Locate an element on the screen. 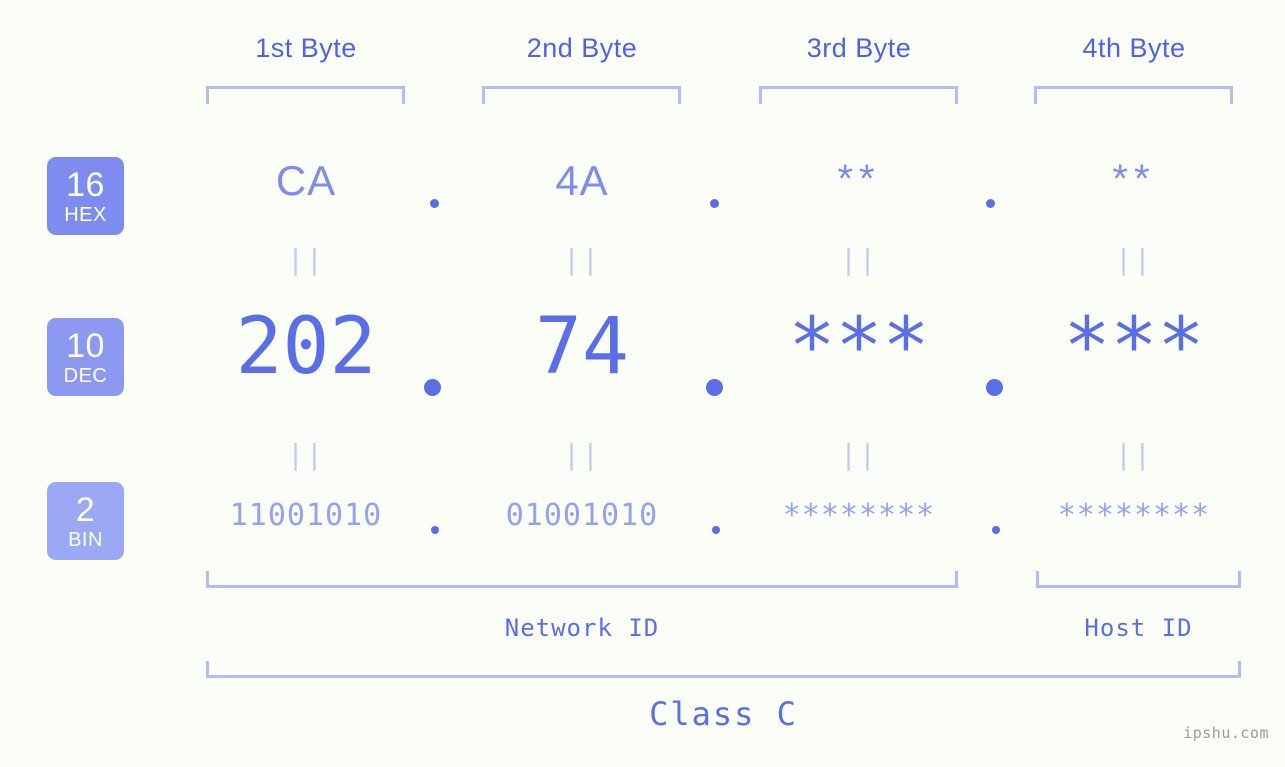  dec-byte-4: *** is located at coordinates (1134, 347).